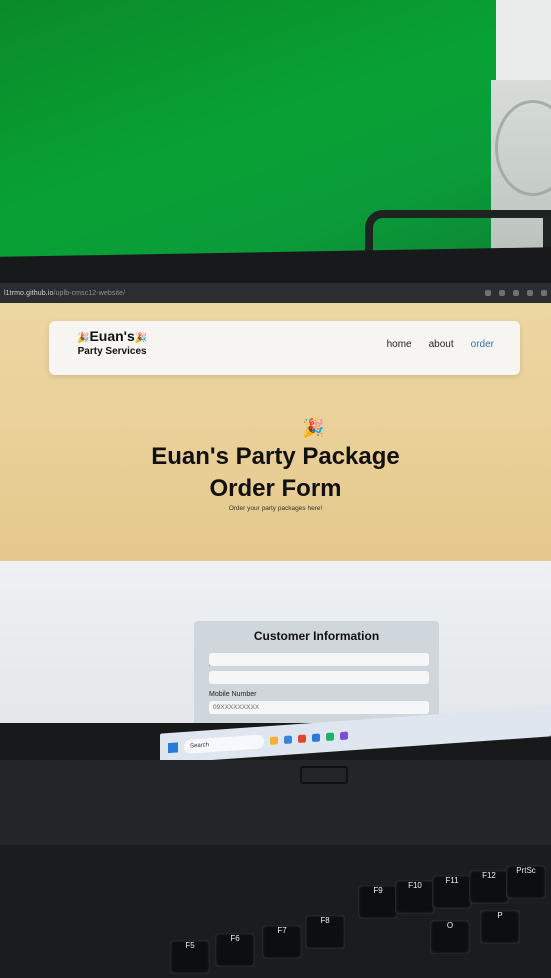 The height and width of the screenshot is (978, 551). What do you see at coordinates (500, 927) in the screenshot?
I see `key-p: P` at bounding box center [500, 927].